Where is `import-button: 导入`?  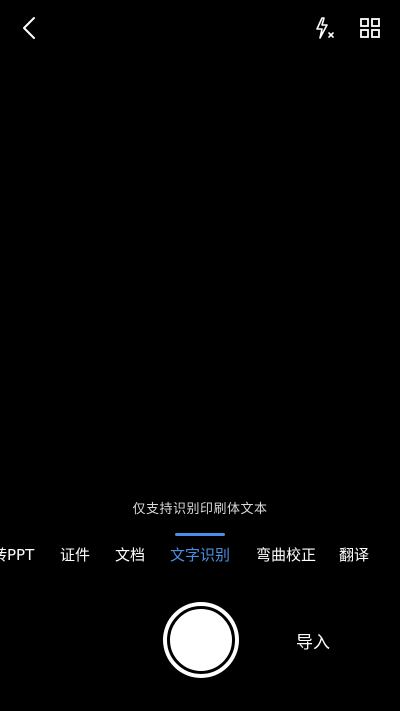
import-button: 导入 is located at coordinates (313, 640).